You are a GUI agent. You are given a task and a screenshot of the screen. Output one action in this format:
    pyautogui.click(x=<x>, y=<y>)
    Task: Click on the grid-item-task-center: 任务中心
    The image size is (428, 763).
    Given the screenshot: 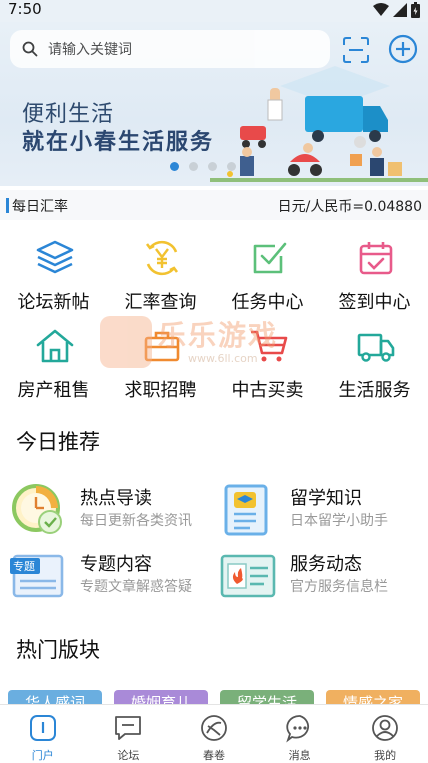 What is the action you would take?
    pyautogui.click(x=267, y=276)
    